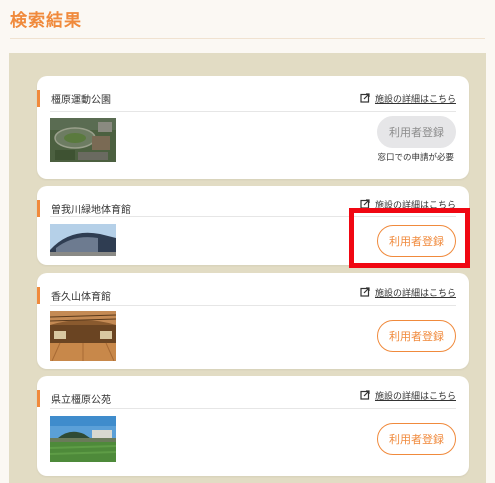 The width and height of the screenshot is (495, 483). I want to click on facility-card-header: 香久山体育館 施設の詳細はこちら, so click(253, 295).